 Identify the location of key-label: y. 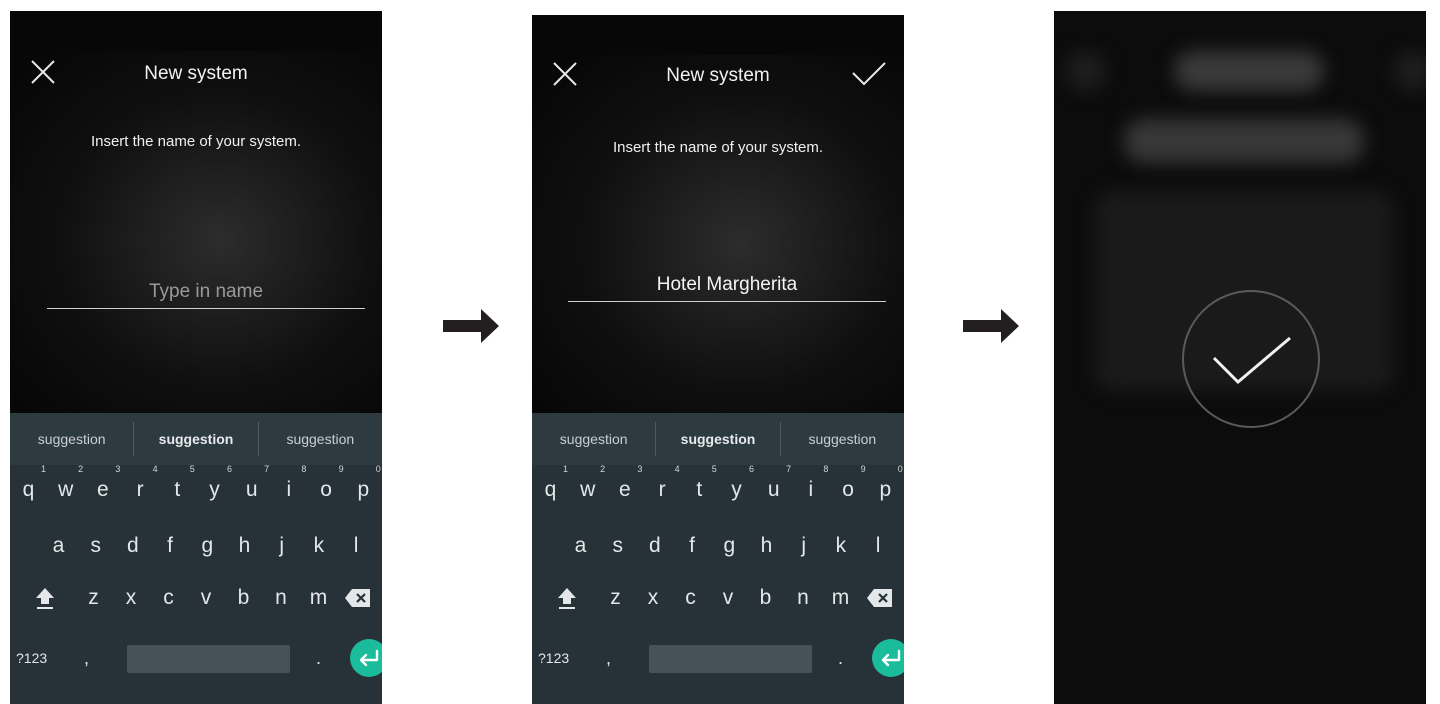
(736, 489).